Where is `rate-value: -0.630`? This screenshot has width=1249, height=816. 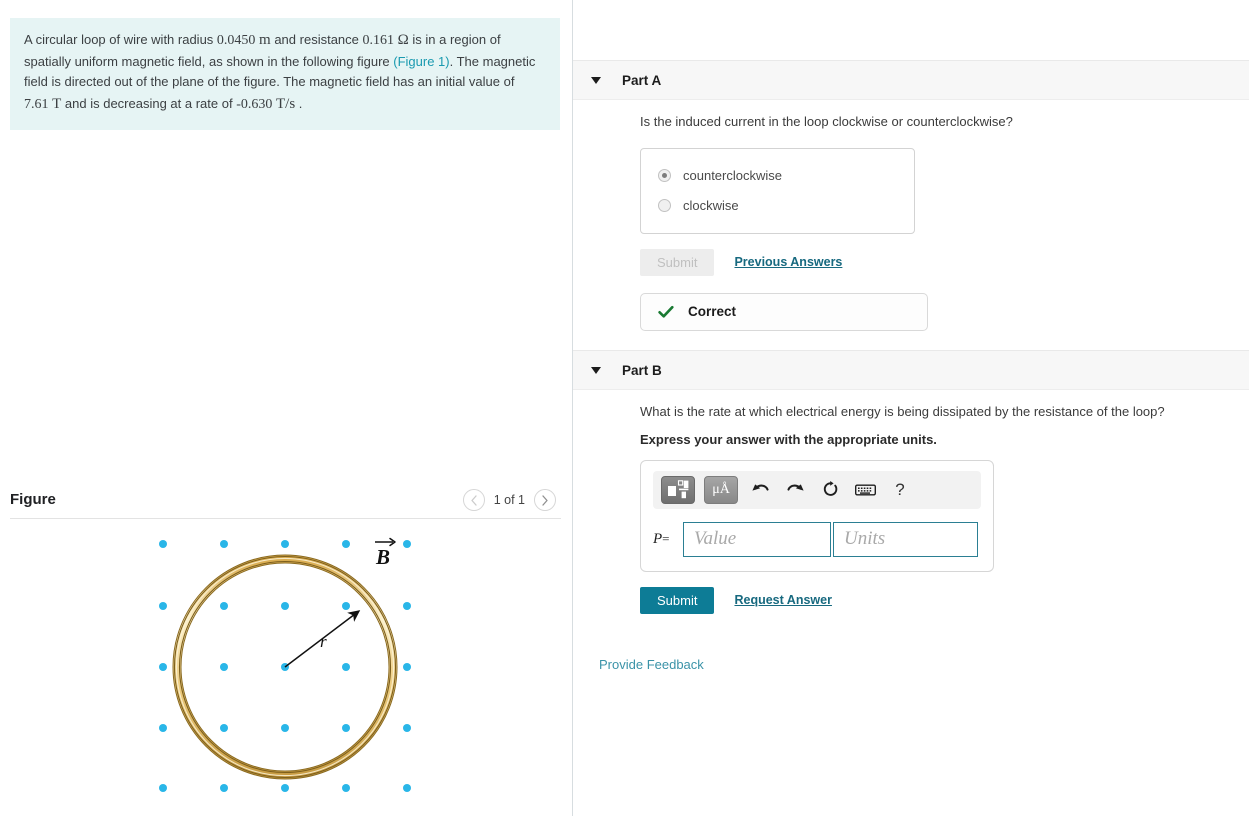
rate-value: -0.630 is located at coordinates (254, 104).